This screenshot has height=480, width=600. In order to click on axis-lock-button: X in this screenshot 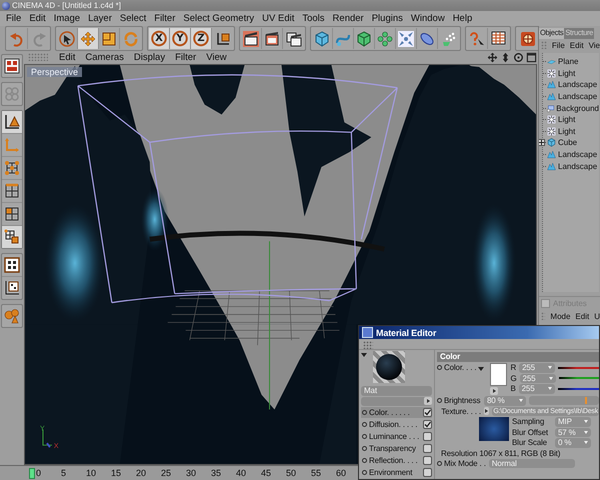, I will do `click(159, 38)`.